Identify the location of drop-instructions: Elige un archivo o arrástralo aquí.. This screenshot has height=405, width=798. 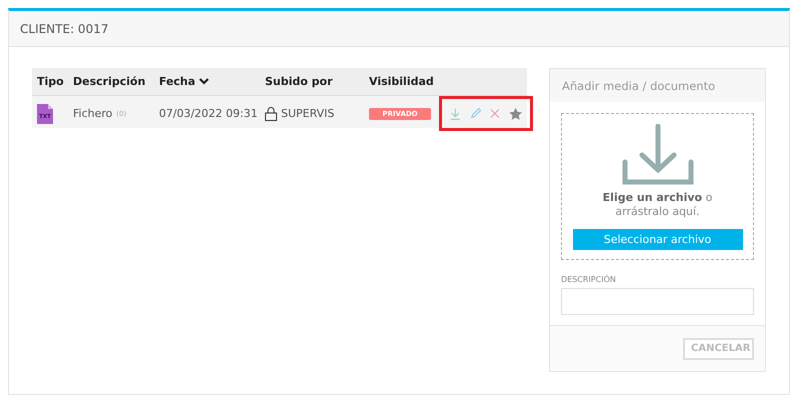
(658, 205).